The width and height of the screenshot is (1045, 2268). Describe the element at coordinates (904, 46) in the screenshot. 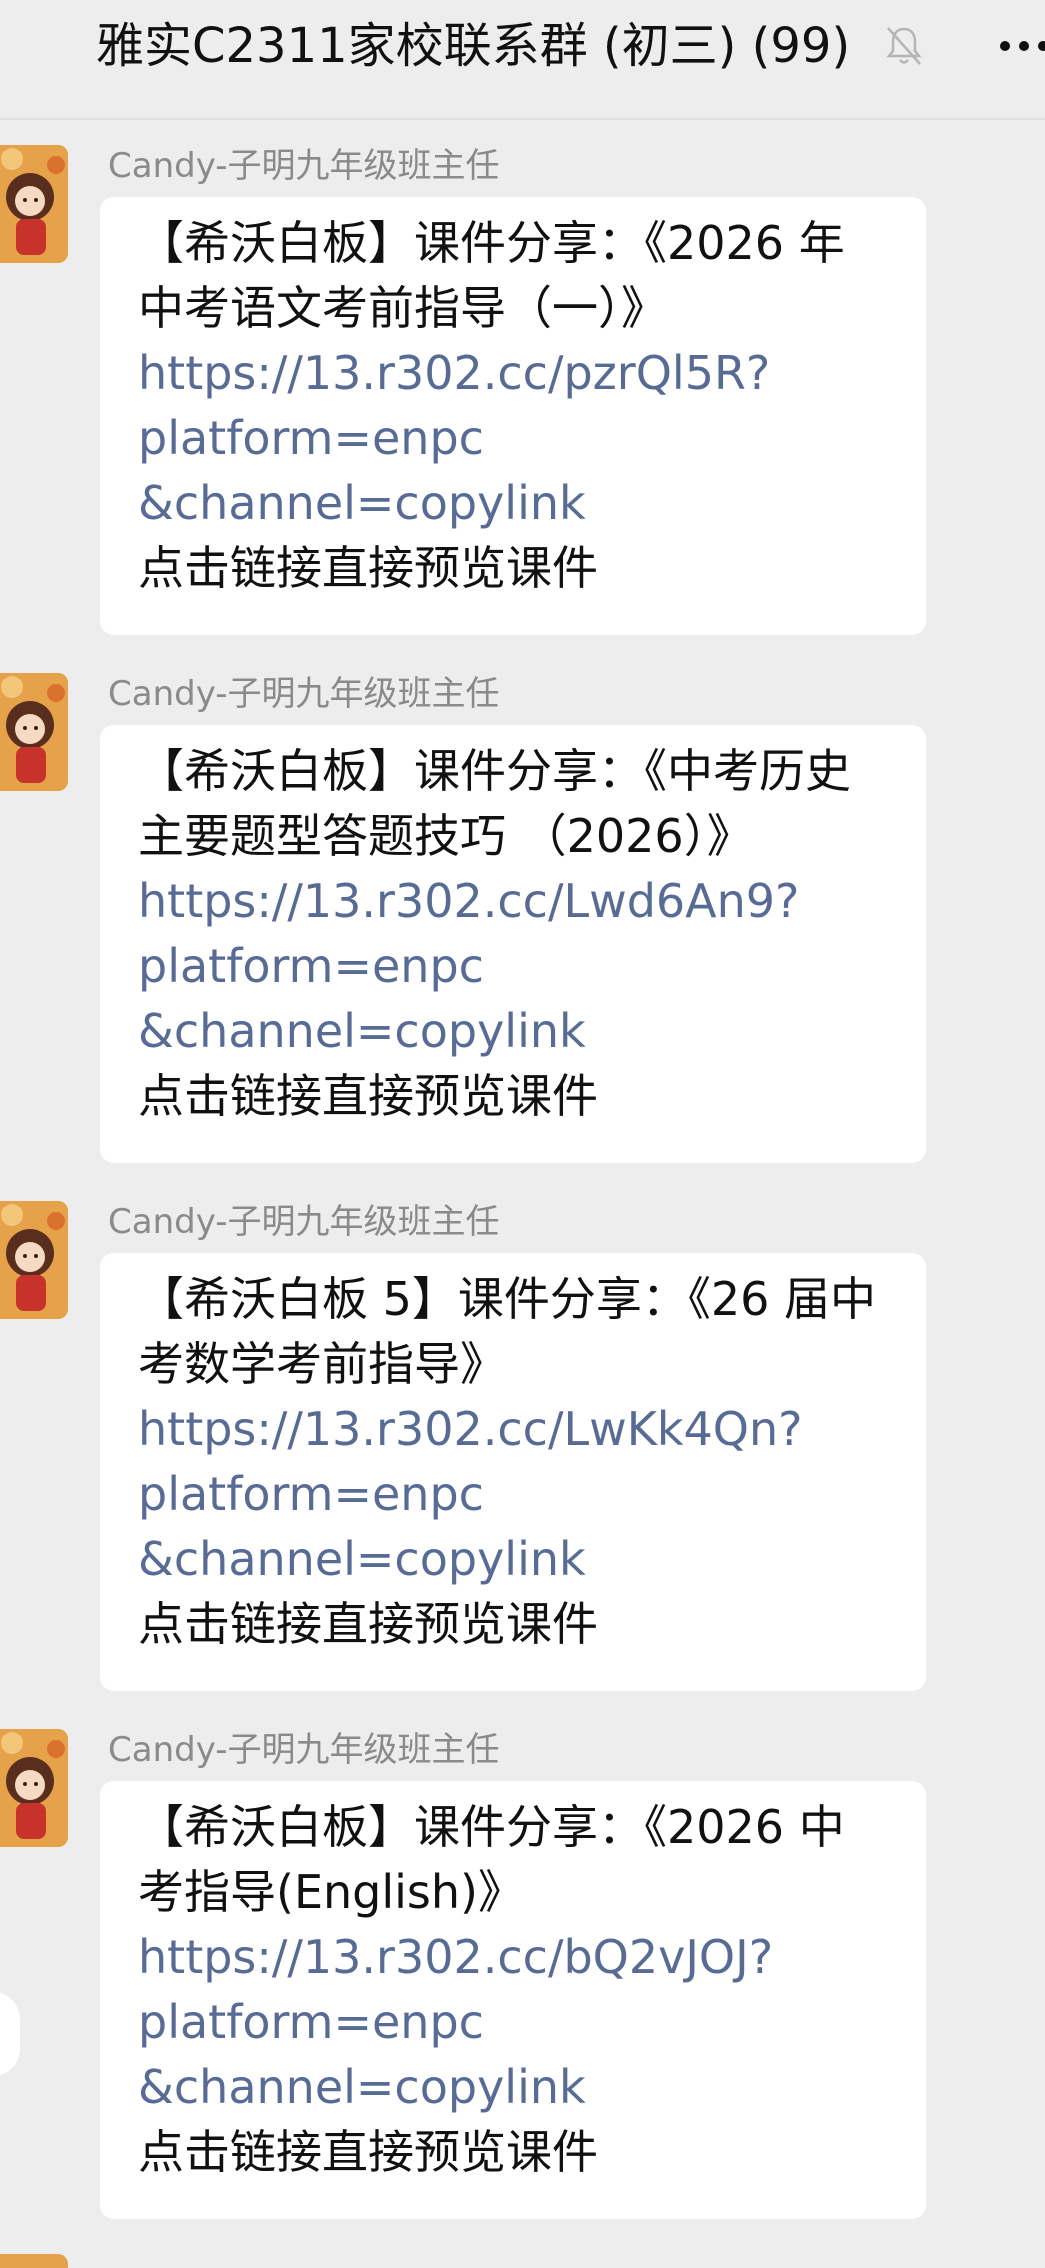

I see `bell-off-icon` at that location.